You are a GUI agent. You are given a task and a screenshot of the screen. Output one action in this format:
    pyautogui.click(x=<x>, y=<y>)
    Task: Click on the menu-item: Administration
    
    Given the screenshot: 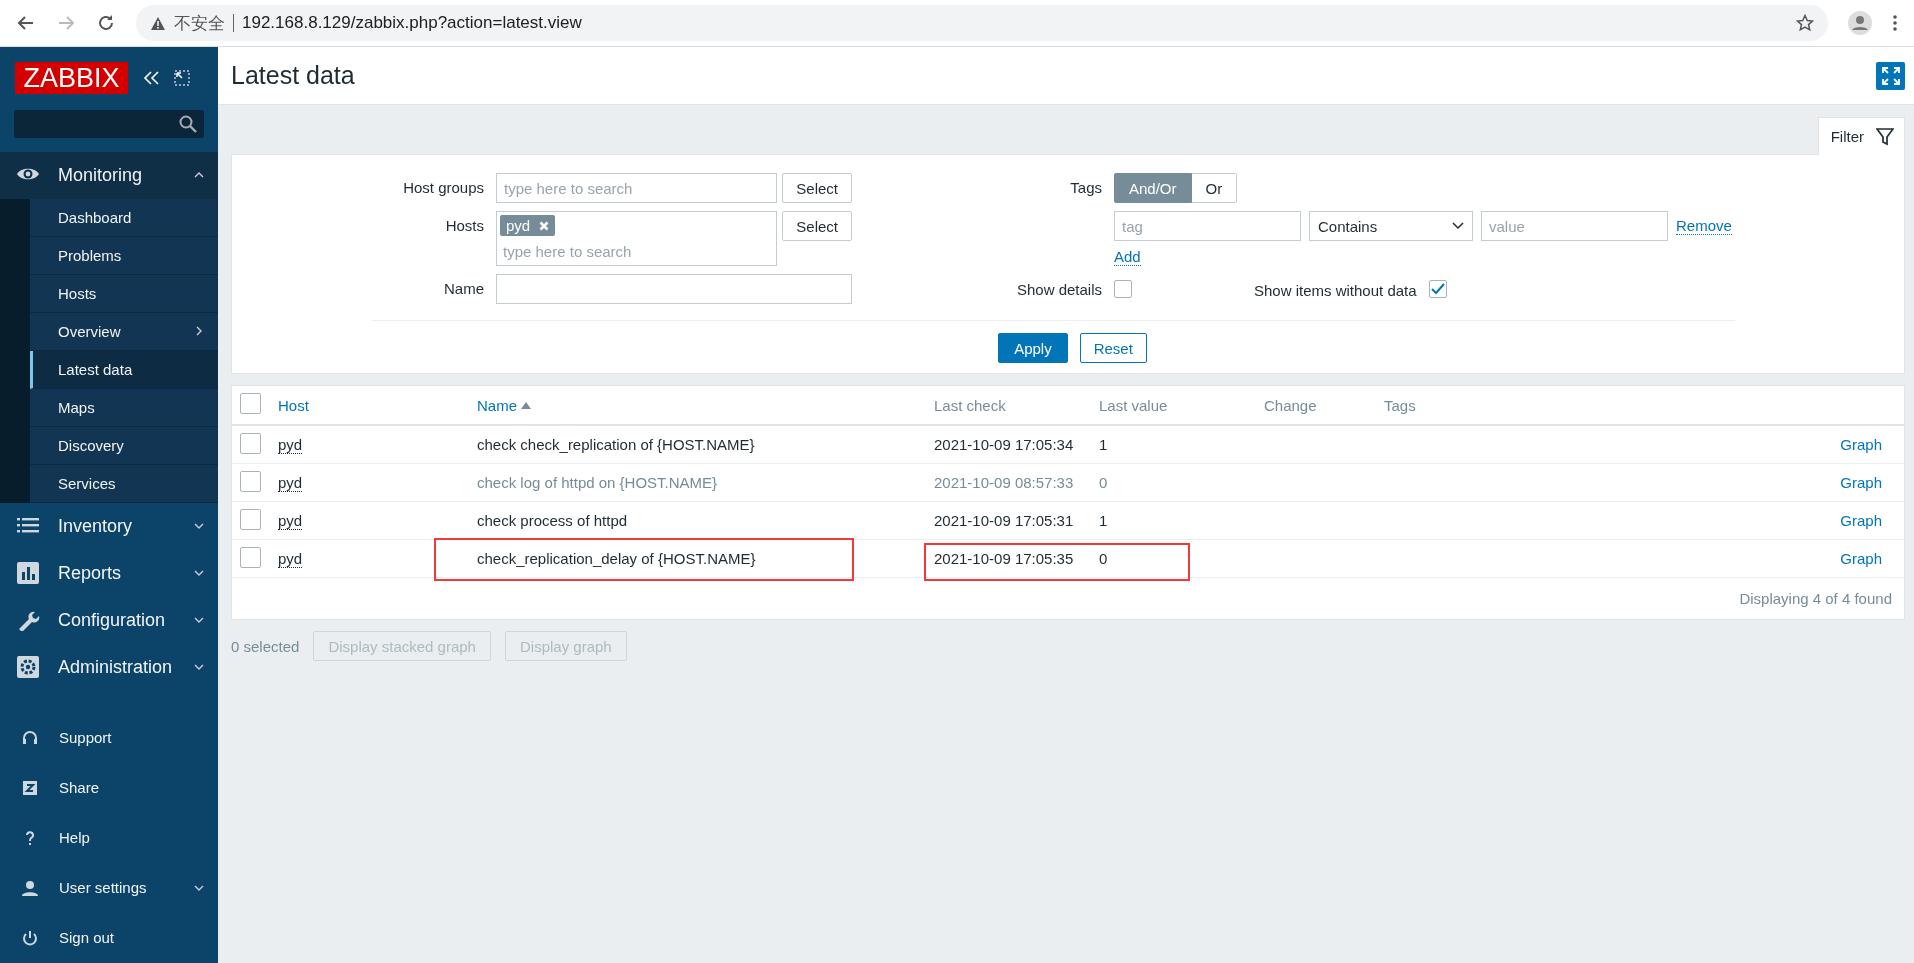 What is the action you would take?
    pyautogui.click(x=109, y=667)
    